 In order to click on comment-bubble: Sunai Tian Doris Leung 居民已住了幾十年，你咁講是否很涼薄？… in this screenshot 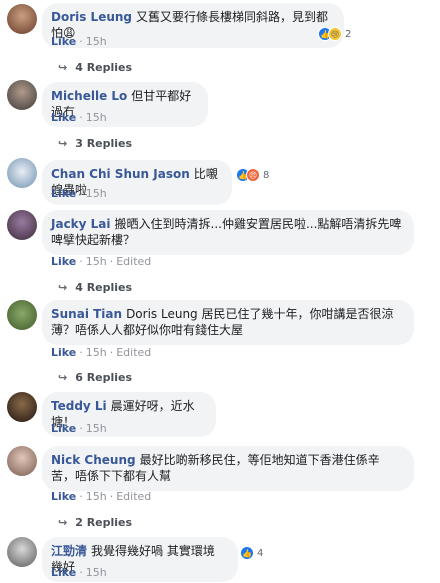, I will do `click(228, 322)`.